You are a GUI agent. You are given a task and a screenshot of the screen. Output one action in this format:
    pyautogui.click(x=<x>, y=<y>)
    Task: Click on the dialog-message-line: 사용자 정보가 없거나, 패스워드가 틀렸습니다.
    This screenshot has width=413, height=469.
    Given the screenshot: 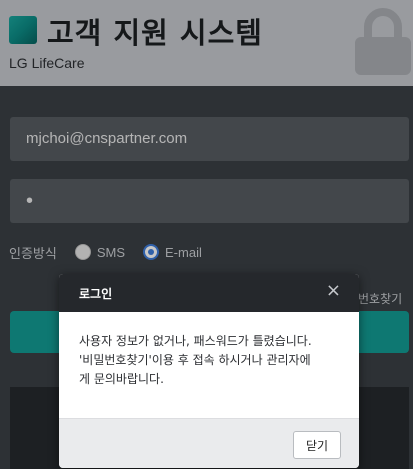 What is the action you would take?
    pyautogui.click(x=195, y=341)
    